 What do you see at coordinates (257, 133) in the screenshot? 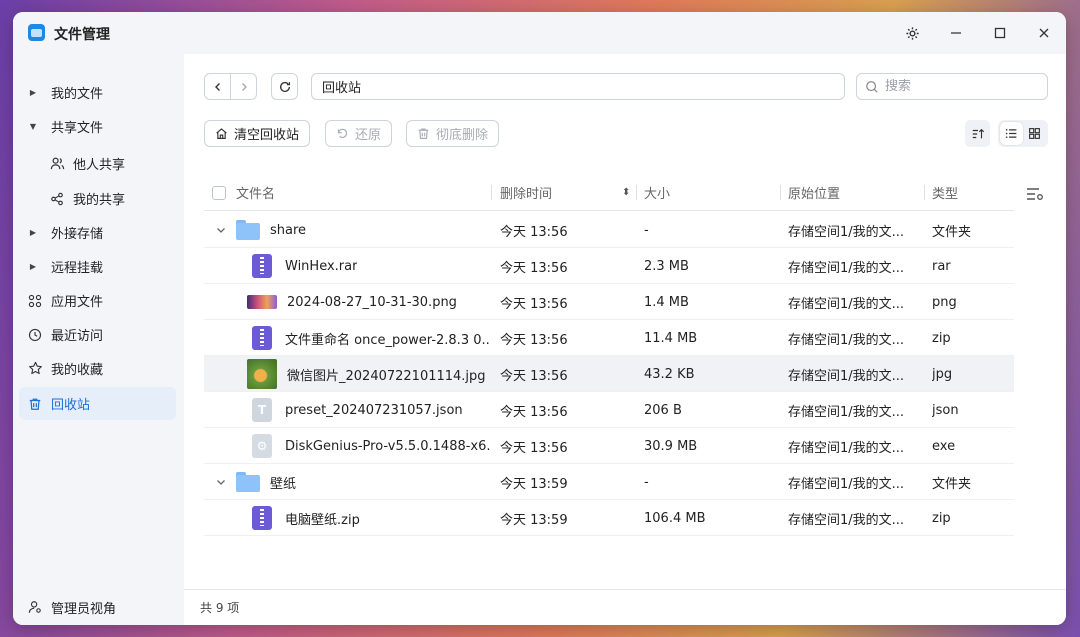
I see `empty-recycle-bin-button: 清空回收站` at bounding box center [257, 133].